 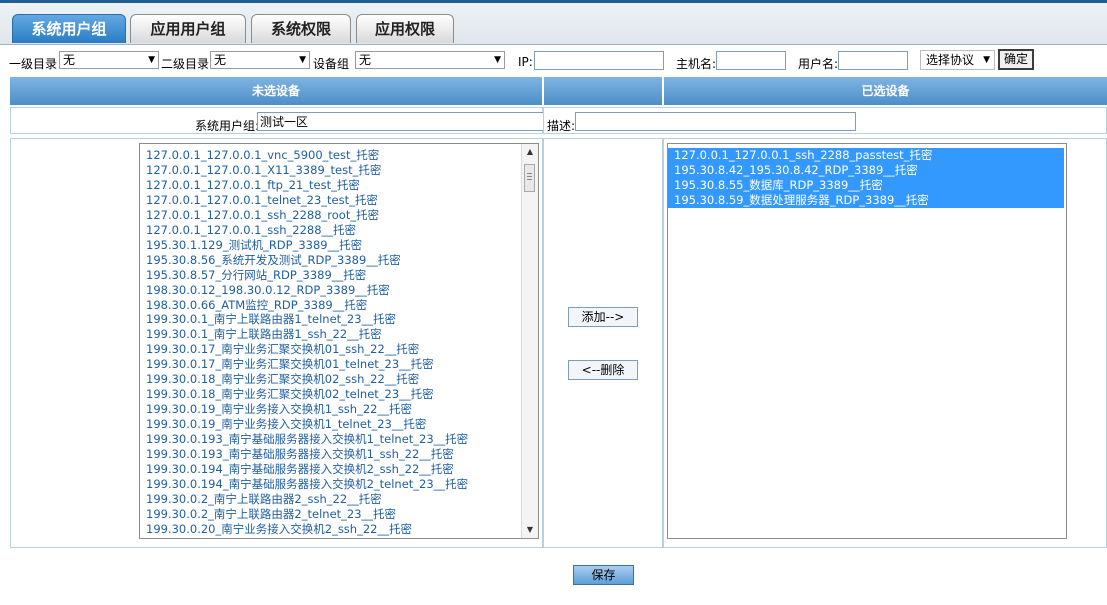 I want to click on confirm-button: 确定, so click(x=1016, y=59).